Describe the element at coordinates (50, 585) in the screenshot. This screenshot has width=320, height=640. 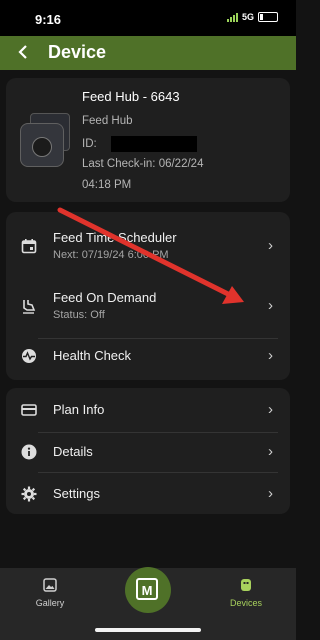
I see `image-icon` at that location.